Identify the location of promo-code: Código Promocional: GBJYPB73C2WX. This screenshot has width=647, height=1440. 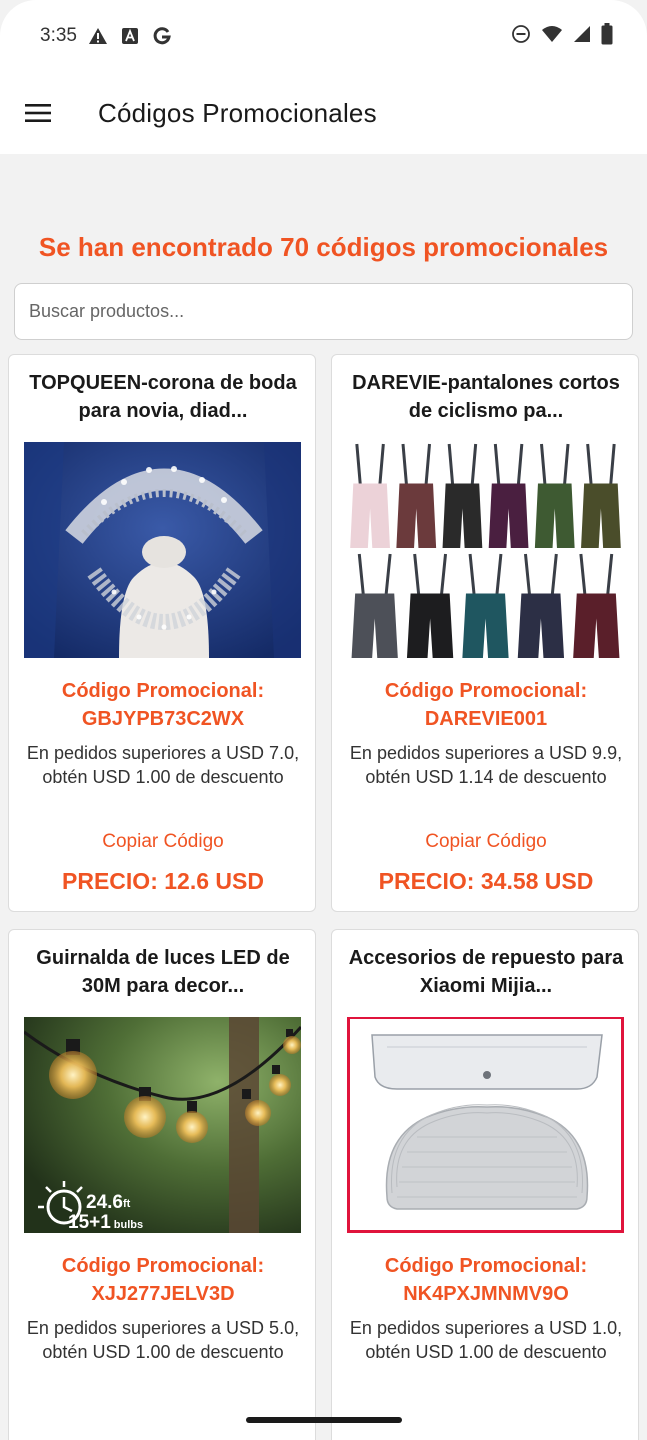
(162, 705).